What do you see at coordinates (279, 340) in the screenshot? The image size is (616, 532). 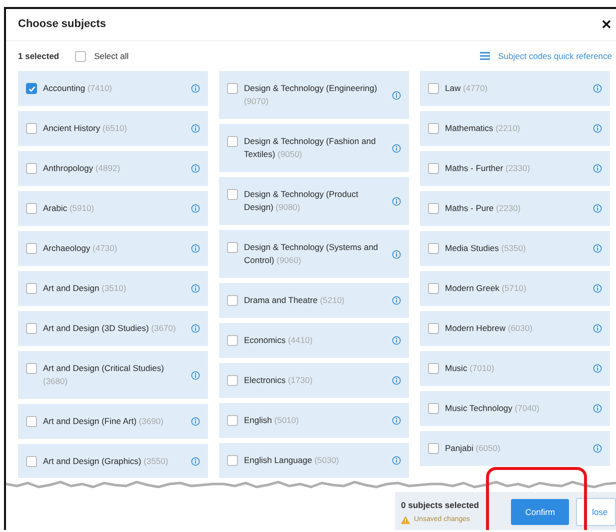 I see `subject-label: Economics (4410)` at bounding box center [279, 340].